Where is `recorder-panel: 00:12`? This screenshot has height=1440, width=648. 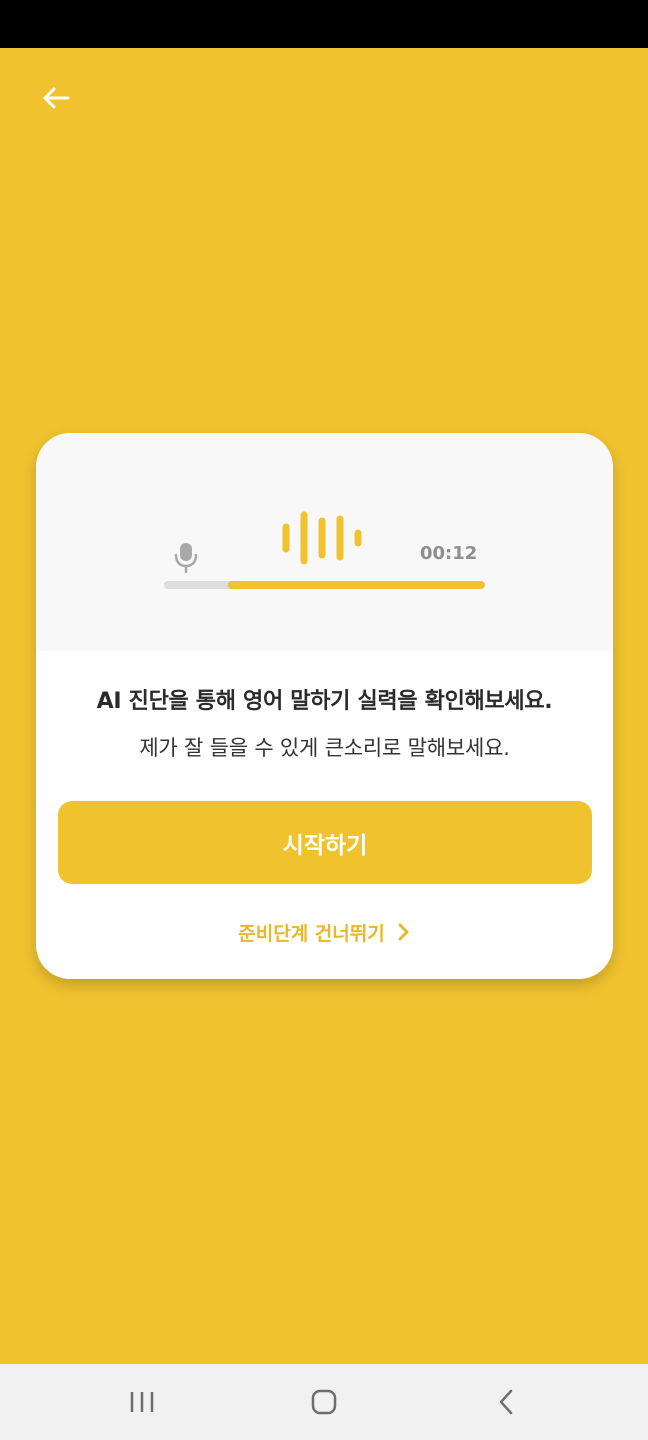
recorder-panel: 00:12 is located at coordinates (324, 542).